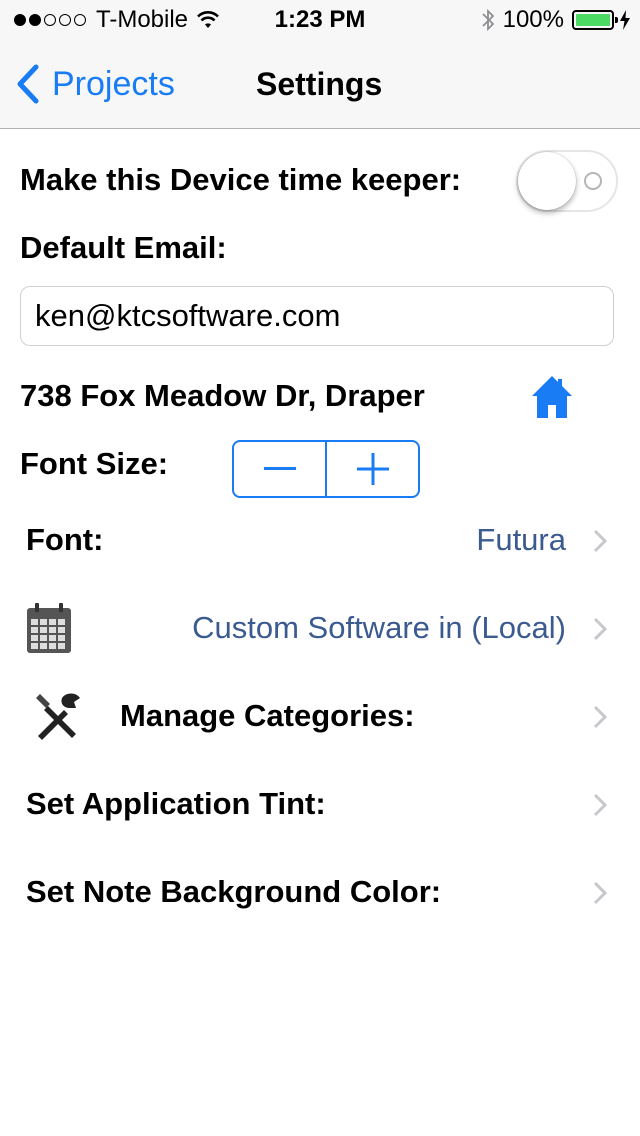  Describe the element at coordinates (379, 627) in the screenshot. I see `calendar-value: Custom Software in (Local)` at that location.